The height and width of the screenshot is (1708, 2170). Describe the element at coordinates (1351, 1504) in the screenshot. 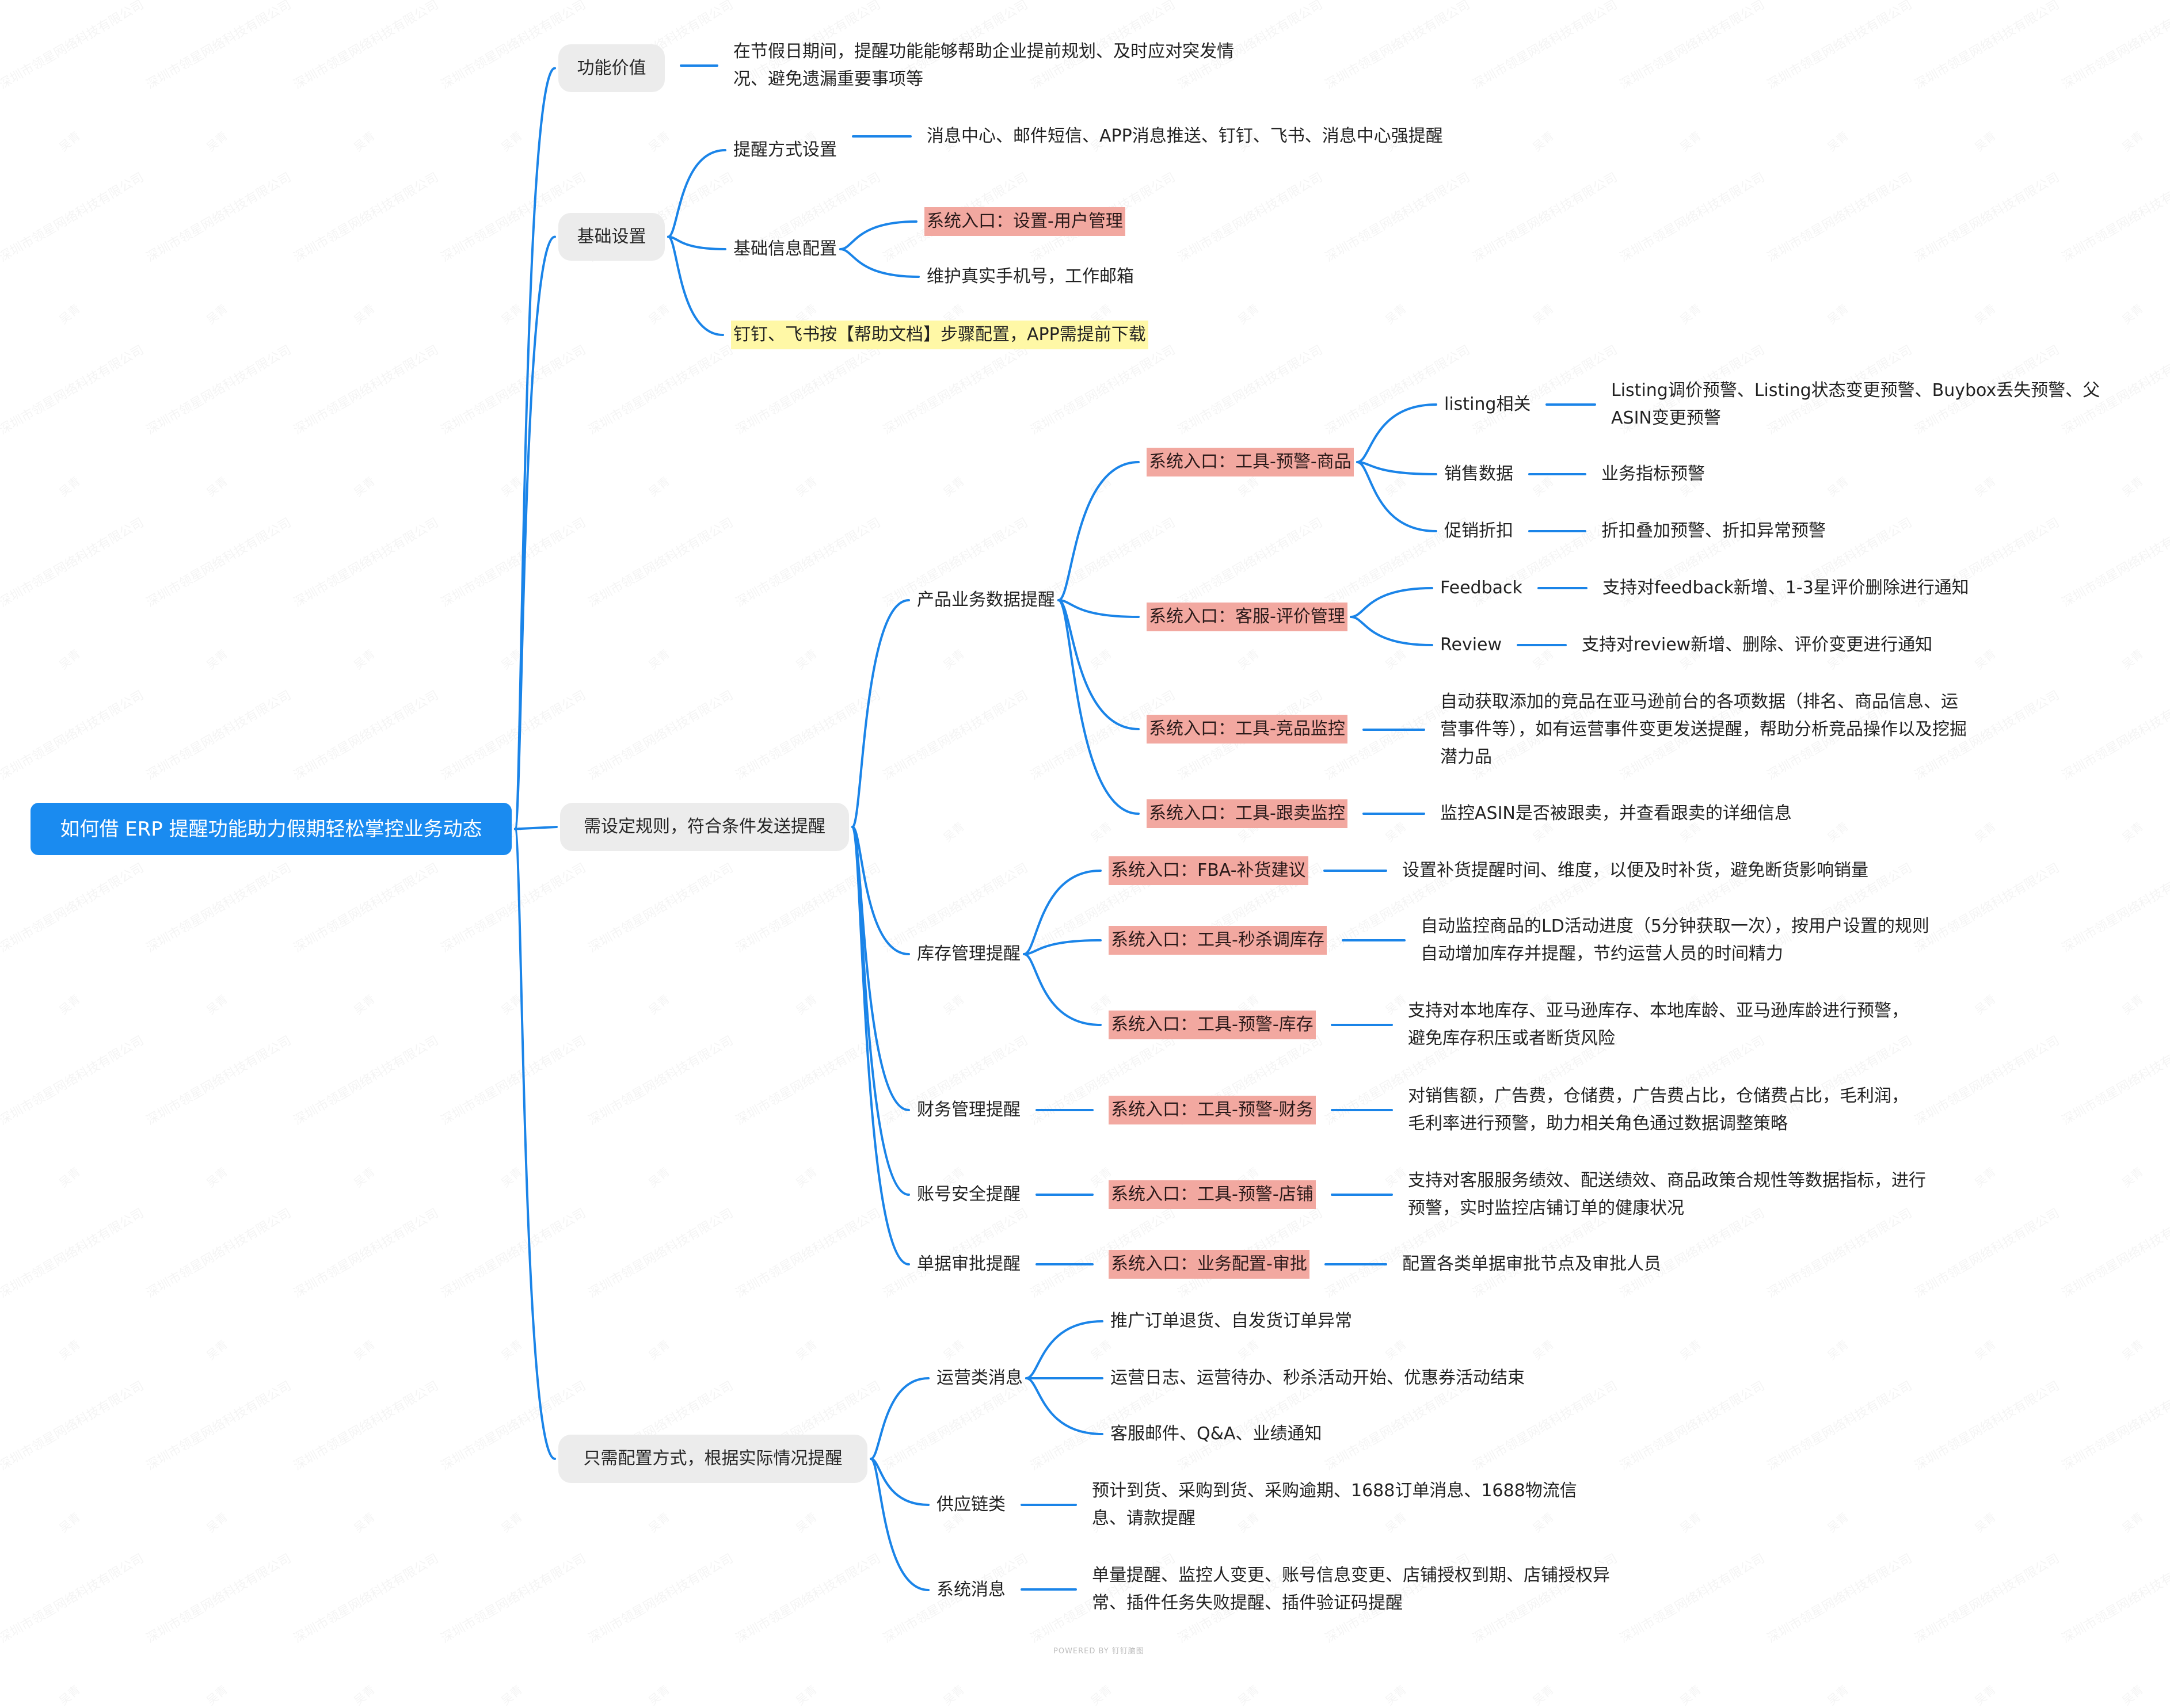

I see `supply-chain-description: 预计到货、采购到货、采购逾期、1688订单消息、1688物流信息、请款提醒` at that location.